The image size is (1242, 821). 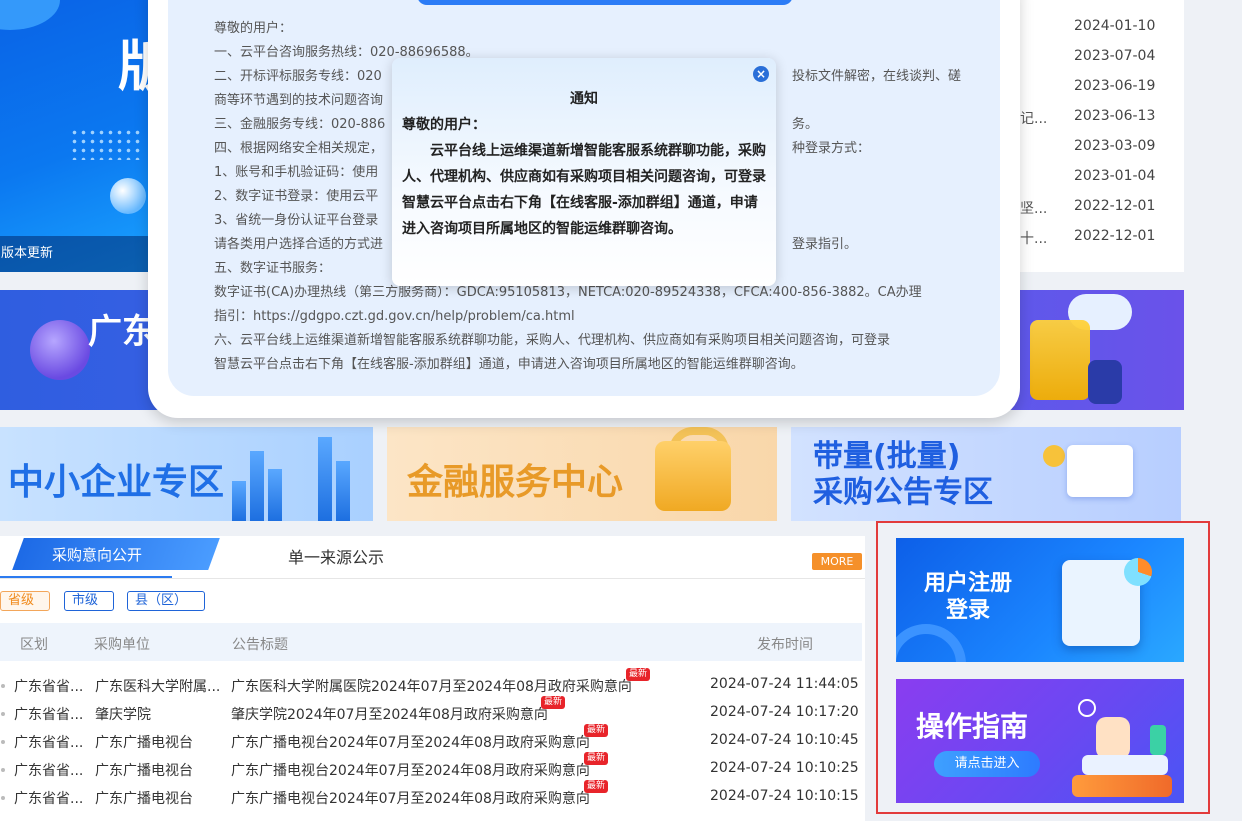 I want to click on sme-zone-title: 中小企业专区, so click(x=116, y=482).